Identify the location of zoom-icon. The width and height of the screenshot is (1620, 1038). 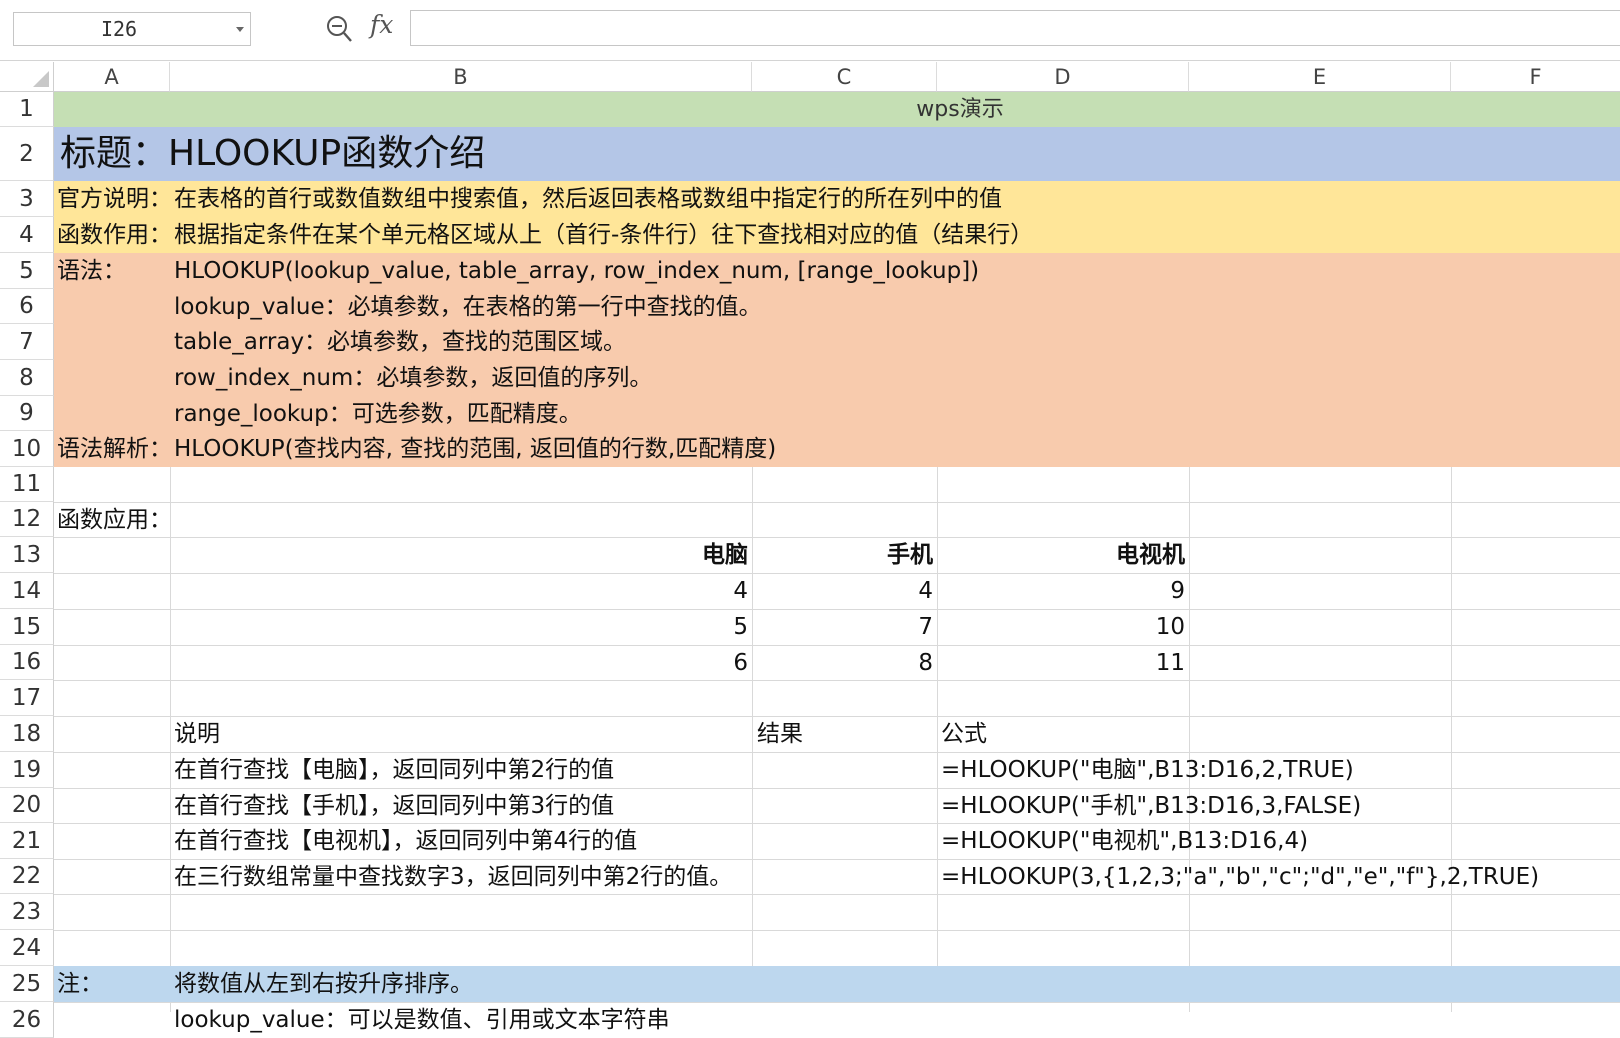
(340, 29).